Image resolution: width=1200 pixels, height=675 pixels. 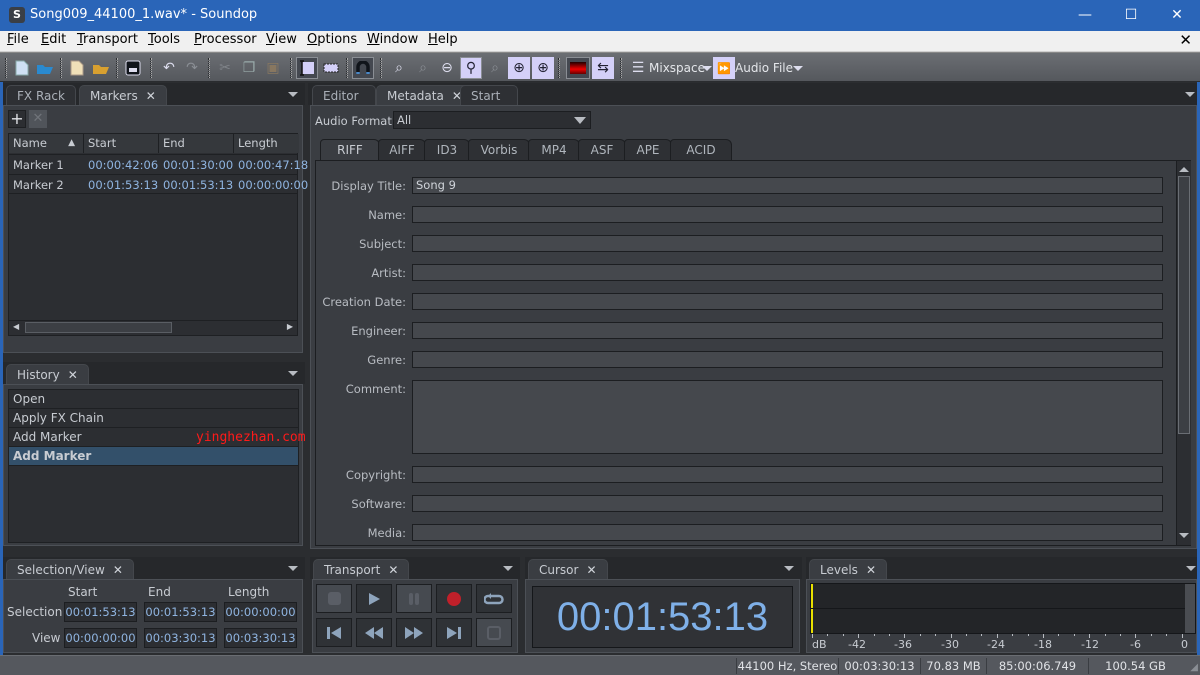 What do you see at coordinates (787, 301) in the screenshot?
I see `creation-date-field` at bounding box center [787, 301].